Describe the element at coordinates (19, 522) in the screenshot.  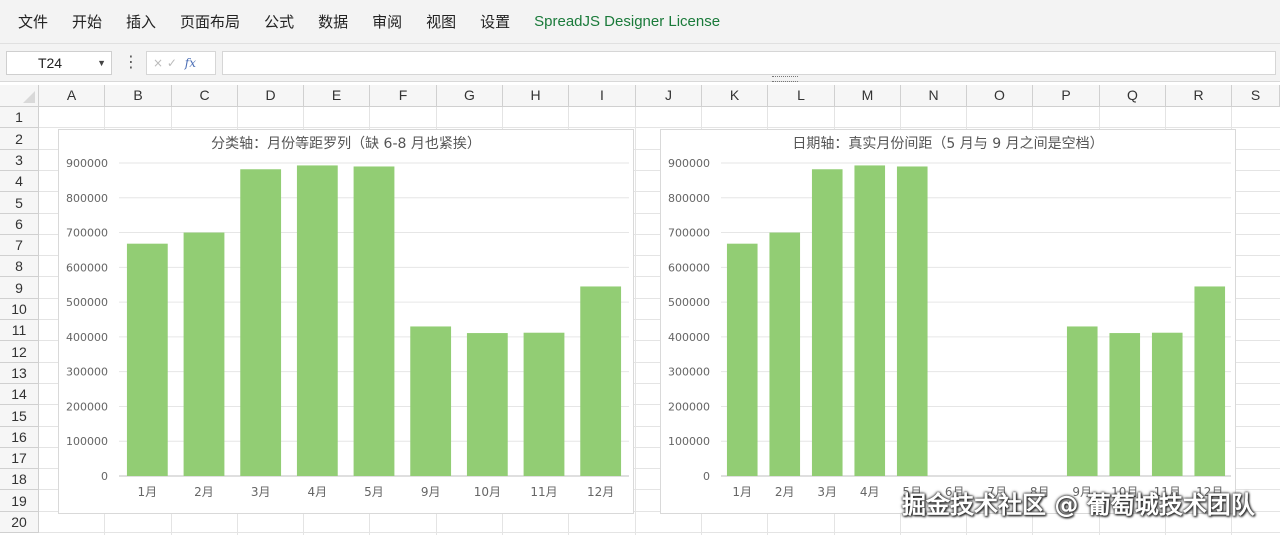
I see `row-header-20: 20` at that location.